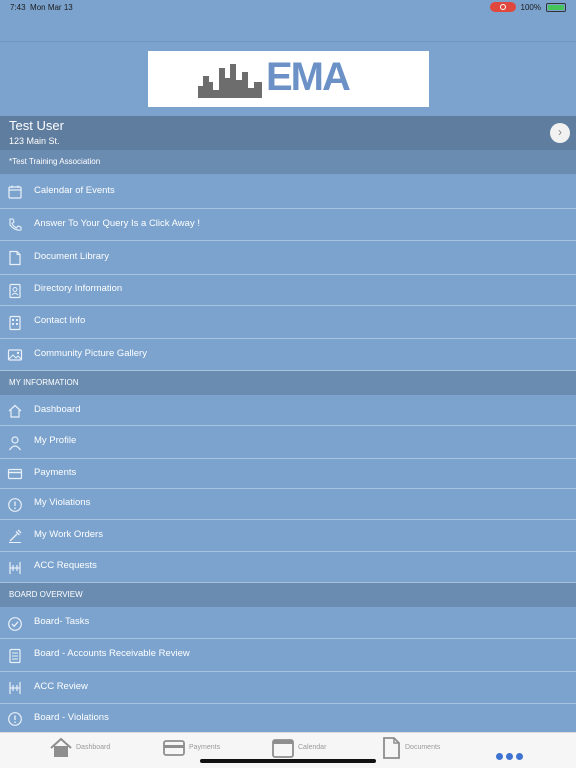 This screenshot has height=768, width=576. Describe the element at coordinates (556, 7) in the screenshot. I see `battery-icon` at that location.